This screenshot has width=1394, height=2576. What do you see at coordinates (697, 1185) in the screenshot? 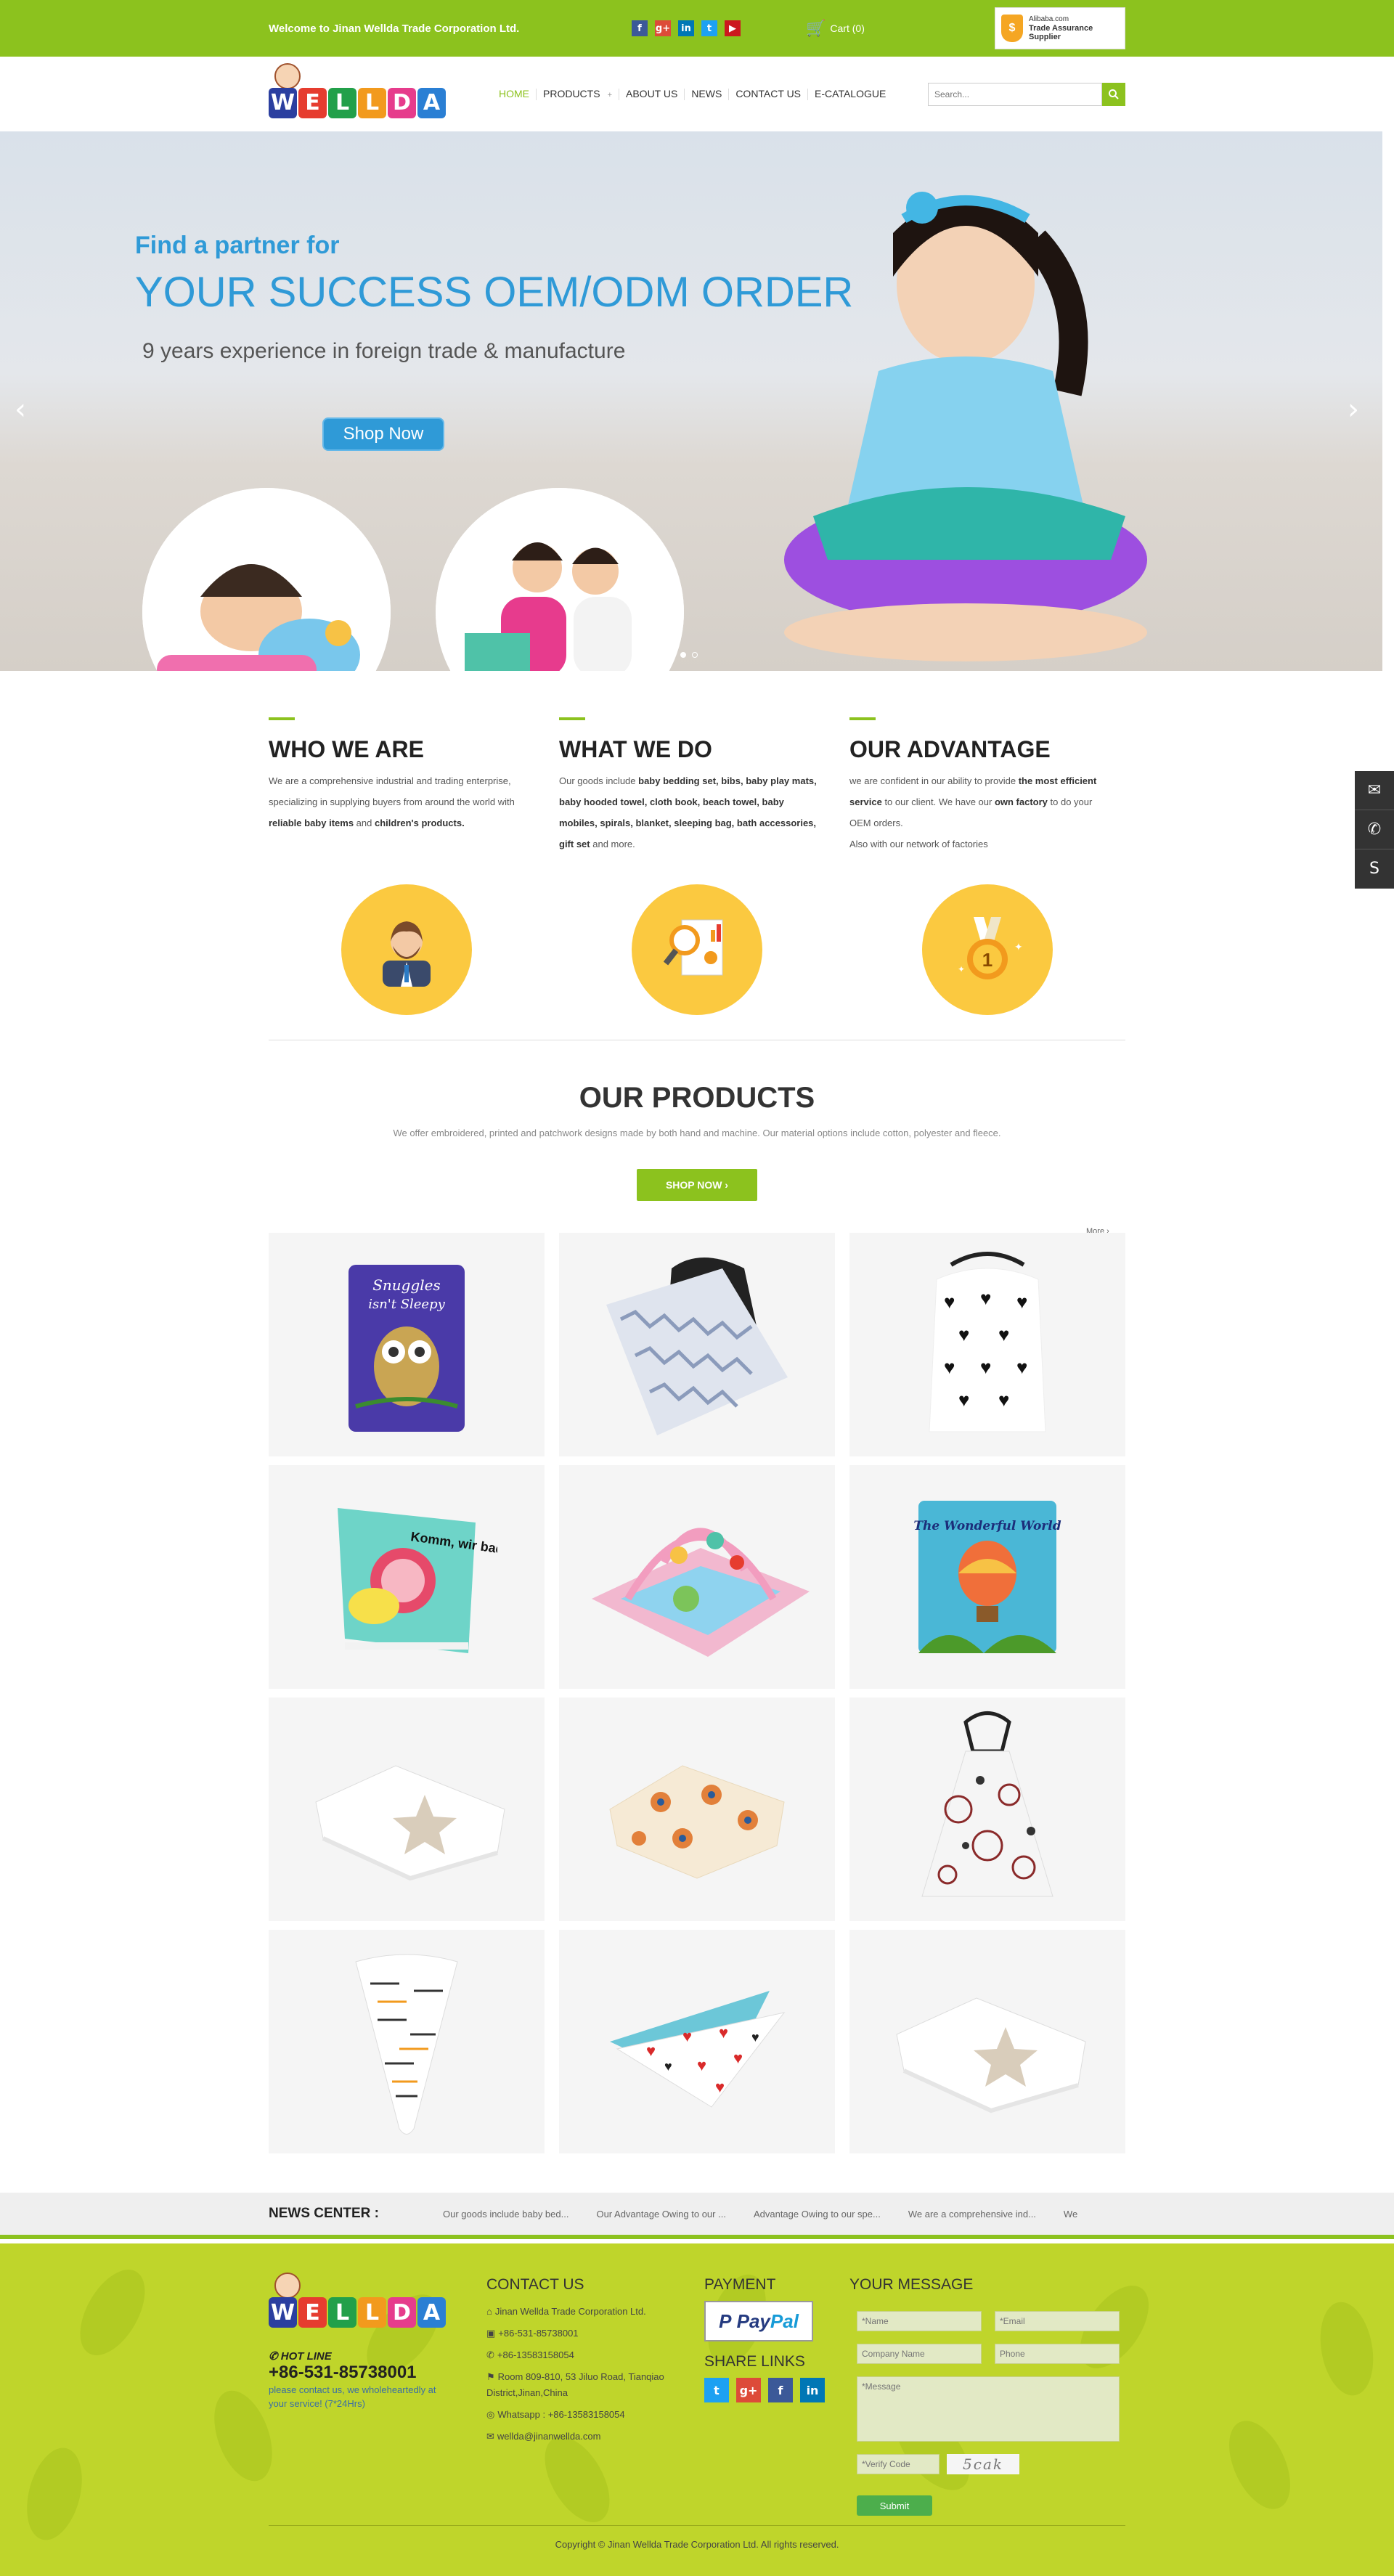
I see `products-shop-now-button: SHOP NOW ›` at bounding box center [697, 1185].